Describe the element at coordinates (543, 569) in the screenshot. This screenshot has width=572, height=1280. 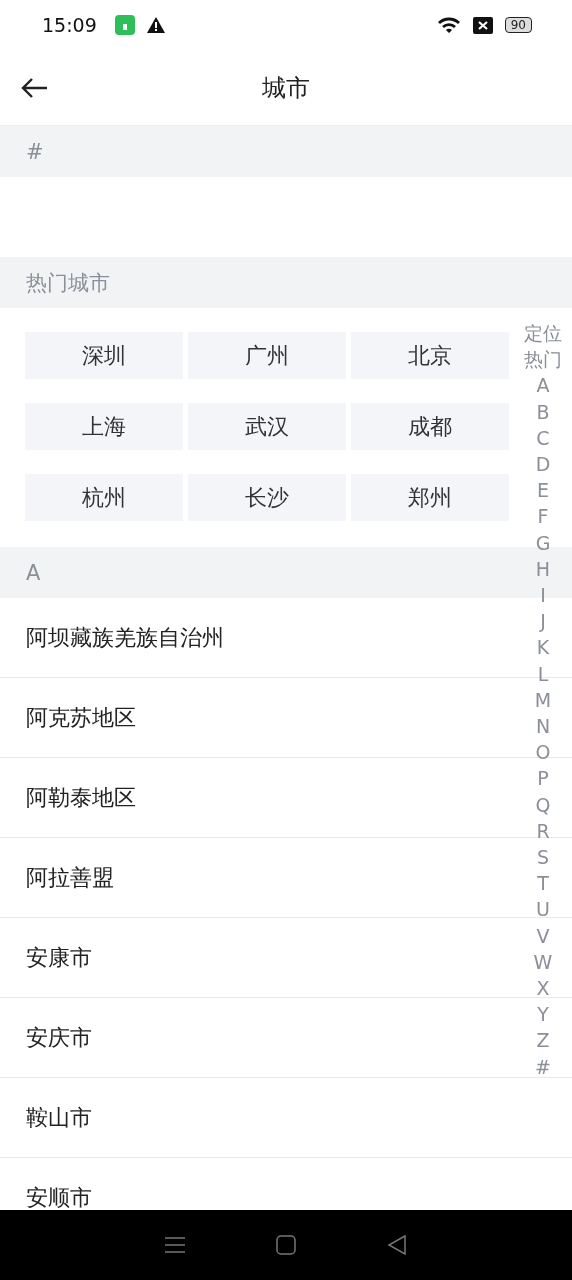
I see `index-letter: H` at that location.